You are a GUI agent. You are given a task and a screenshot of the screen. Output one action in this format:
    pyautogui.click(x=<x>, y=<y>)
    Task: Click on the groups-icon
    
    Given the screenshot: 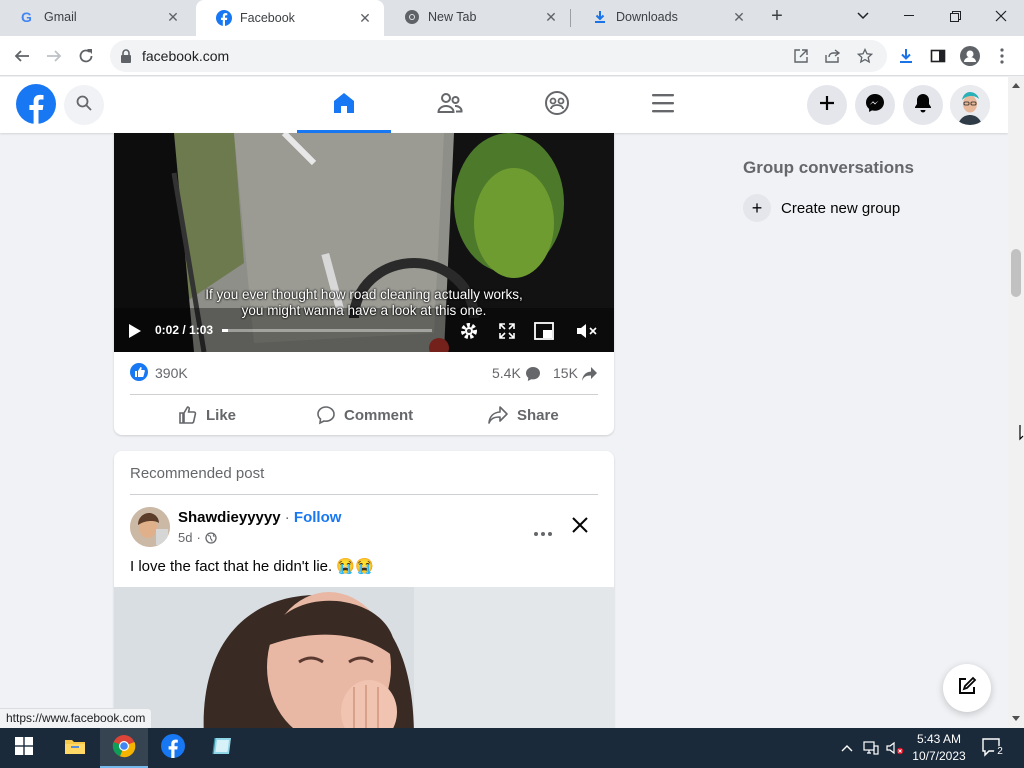 What is the action you would take?
    pyautogui.click(x=557, y=105)
    